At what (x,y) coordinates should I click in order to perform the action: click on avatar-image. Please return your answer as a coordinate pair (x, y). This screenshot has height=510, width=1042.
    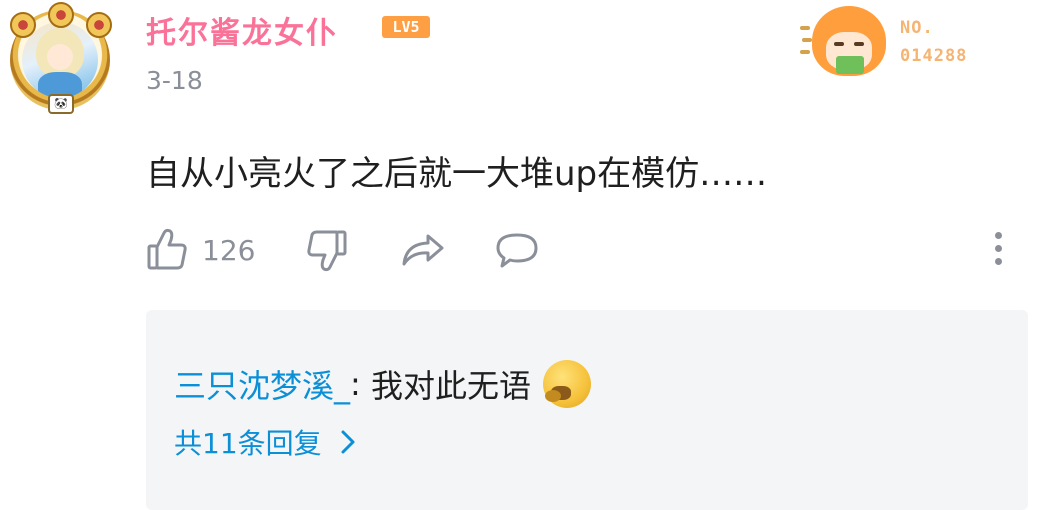
    Looking at the image, I should click on (60, 60).